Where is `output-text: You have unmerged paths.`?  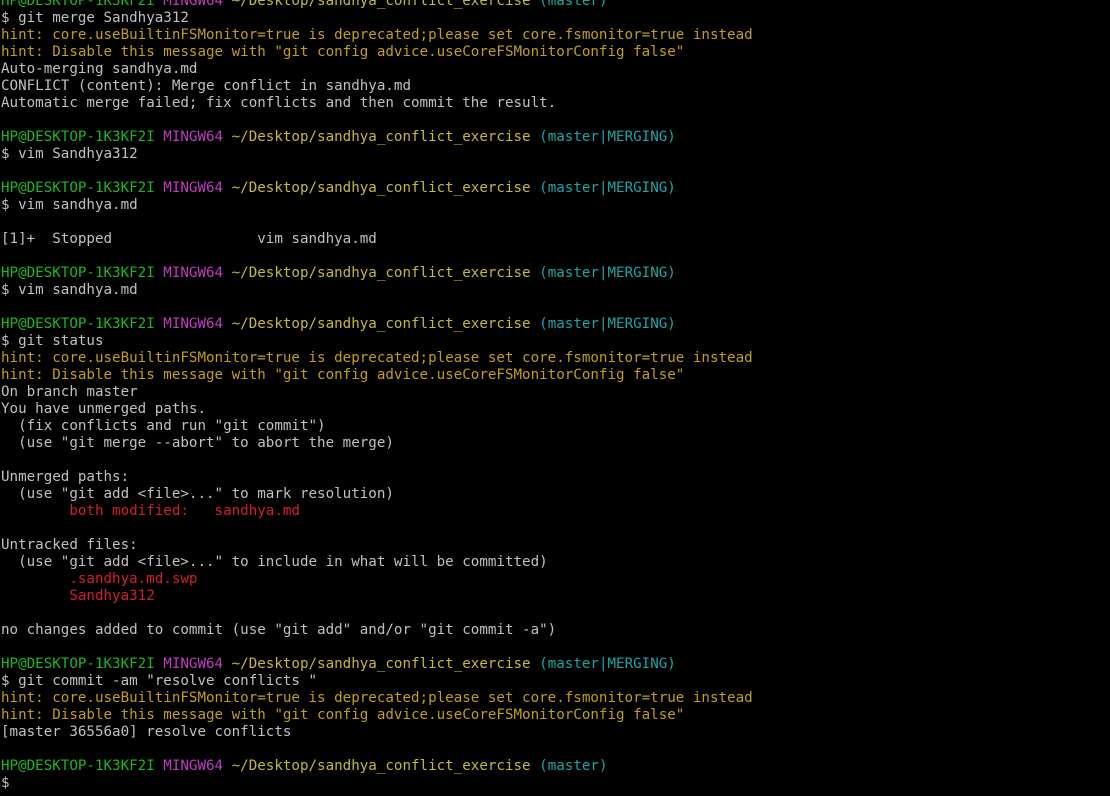 output-text: You have unmerged paths. is located at coordinates (103, 409).